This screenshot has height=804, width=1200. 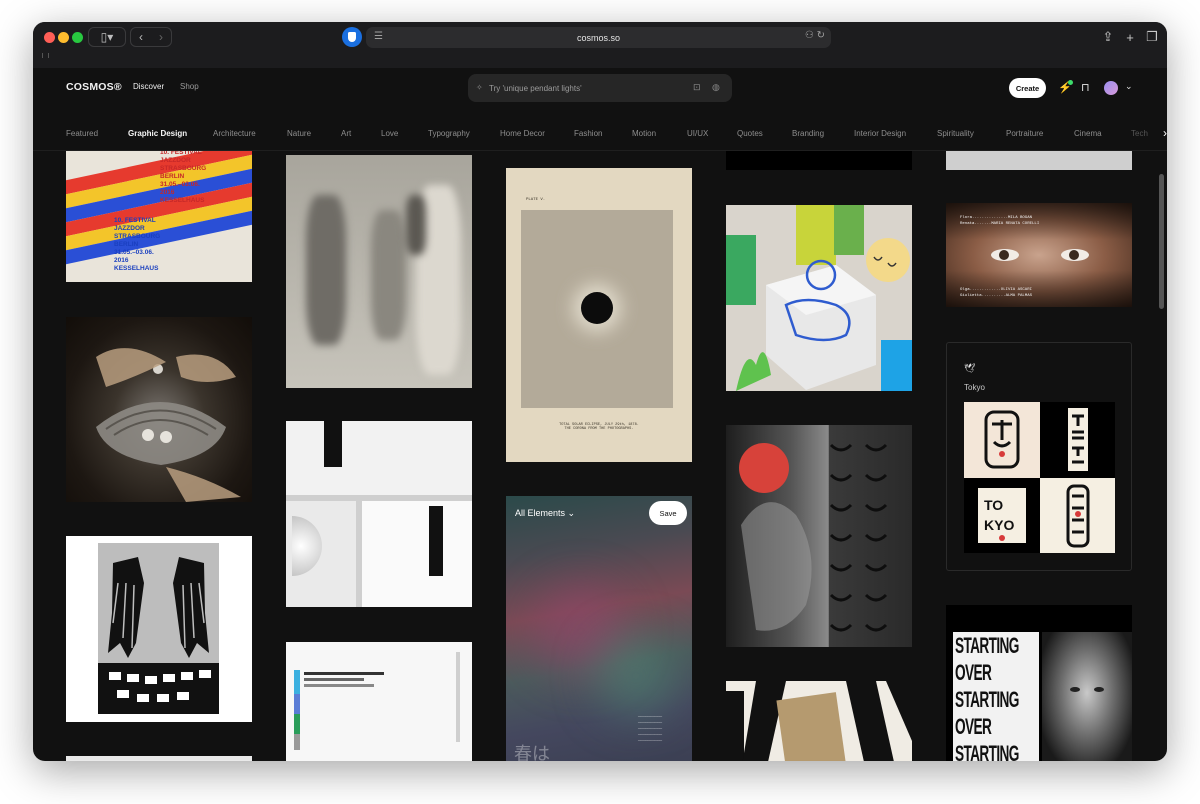 What do you see at coordinates (532, 752) in the screenshot?
I see `poster-japanese-title: 春は` at bounding box center [532, 752].